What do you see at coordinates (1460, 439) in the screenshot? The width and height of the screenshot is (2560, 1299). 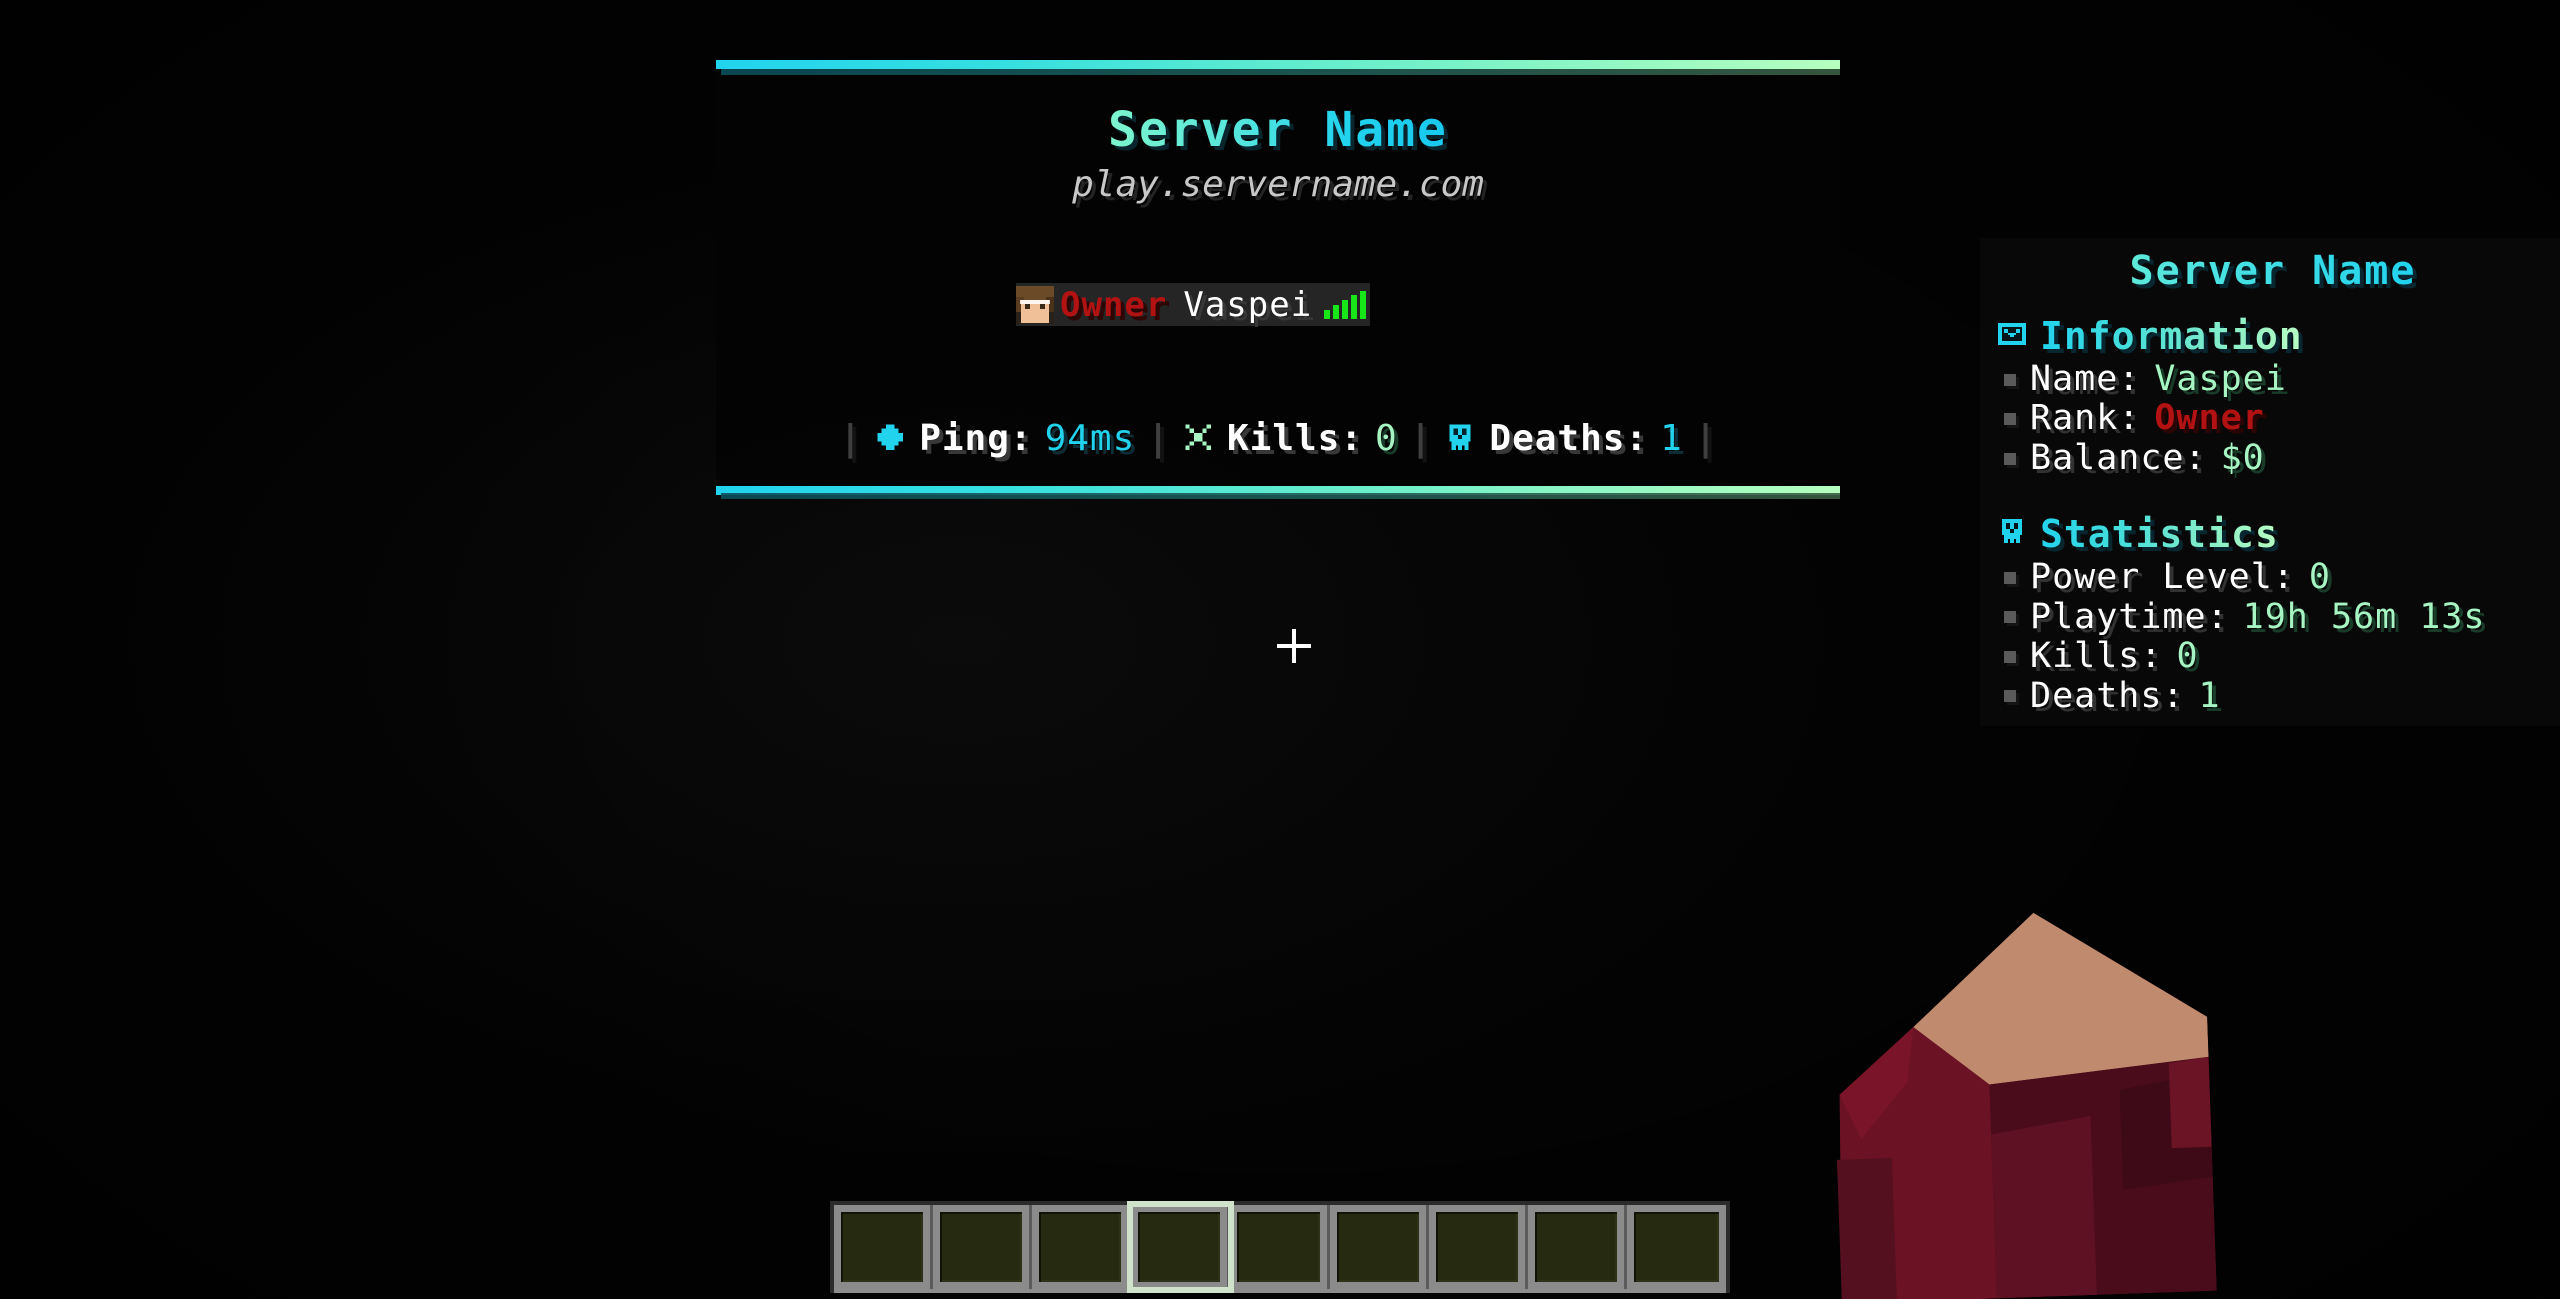 I see `skull-icon` at bounding box center [1460, 439].